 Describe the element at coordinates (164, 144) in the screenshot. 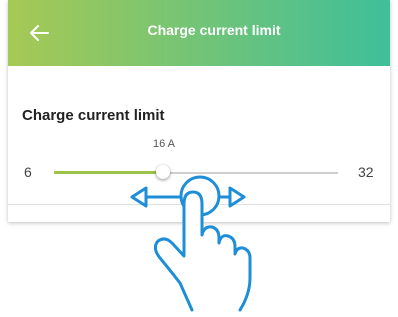

I see `slider-value-label: 16 A` at that location.